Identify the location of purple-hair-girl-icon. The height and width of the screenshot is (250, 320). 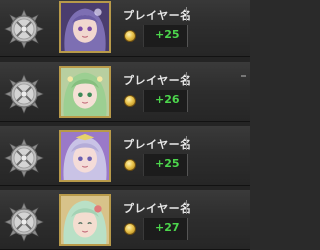
(85, 27).